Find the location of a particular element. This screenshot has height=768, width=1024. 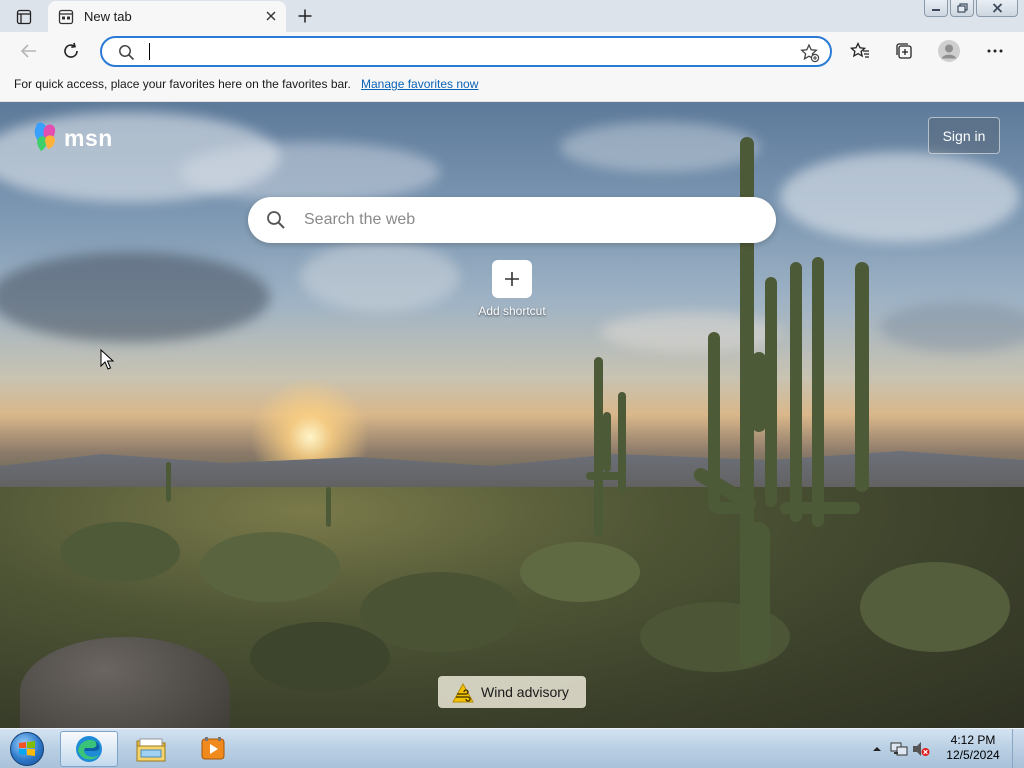

back-arrow-icon is located at coordinates (28, 51).